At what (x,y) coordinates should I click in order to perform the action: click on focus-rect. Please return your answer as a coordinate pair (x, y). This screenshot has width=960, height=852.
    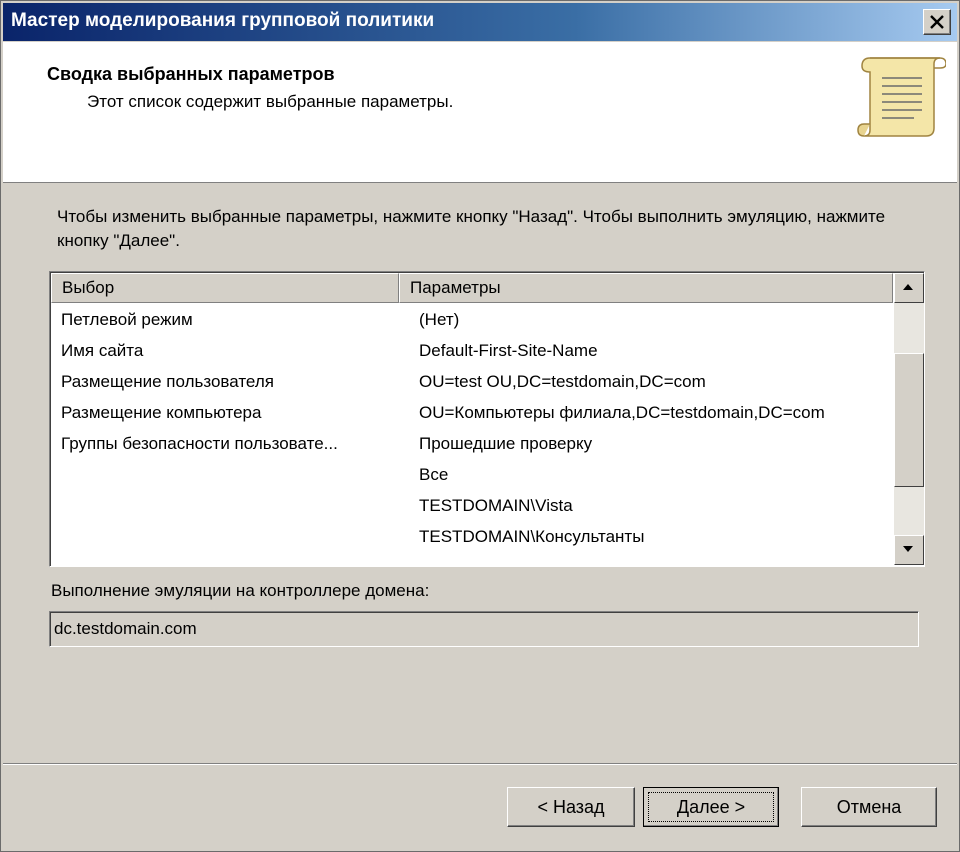
    Looking at the image, I should click on (711, 807).